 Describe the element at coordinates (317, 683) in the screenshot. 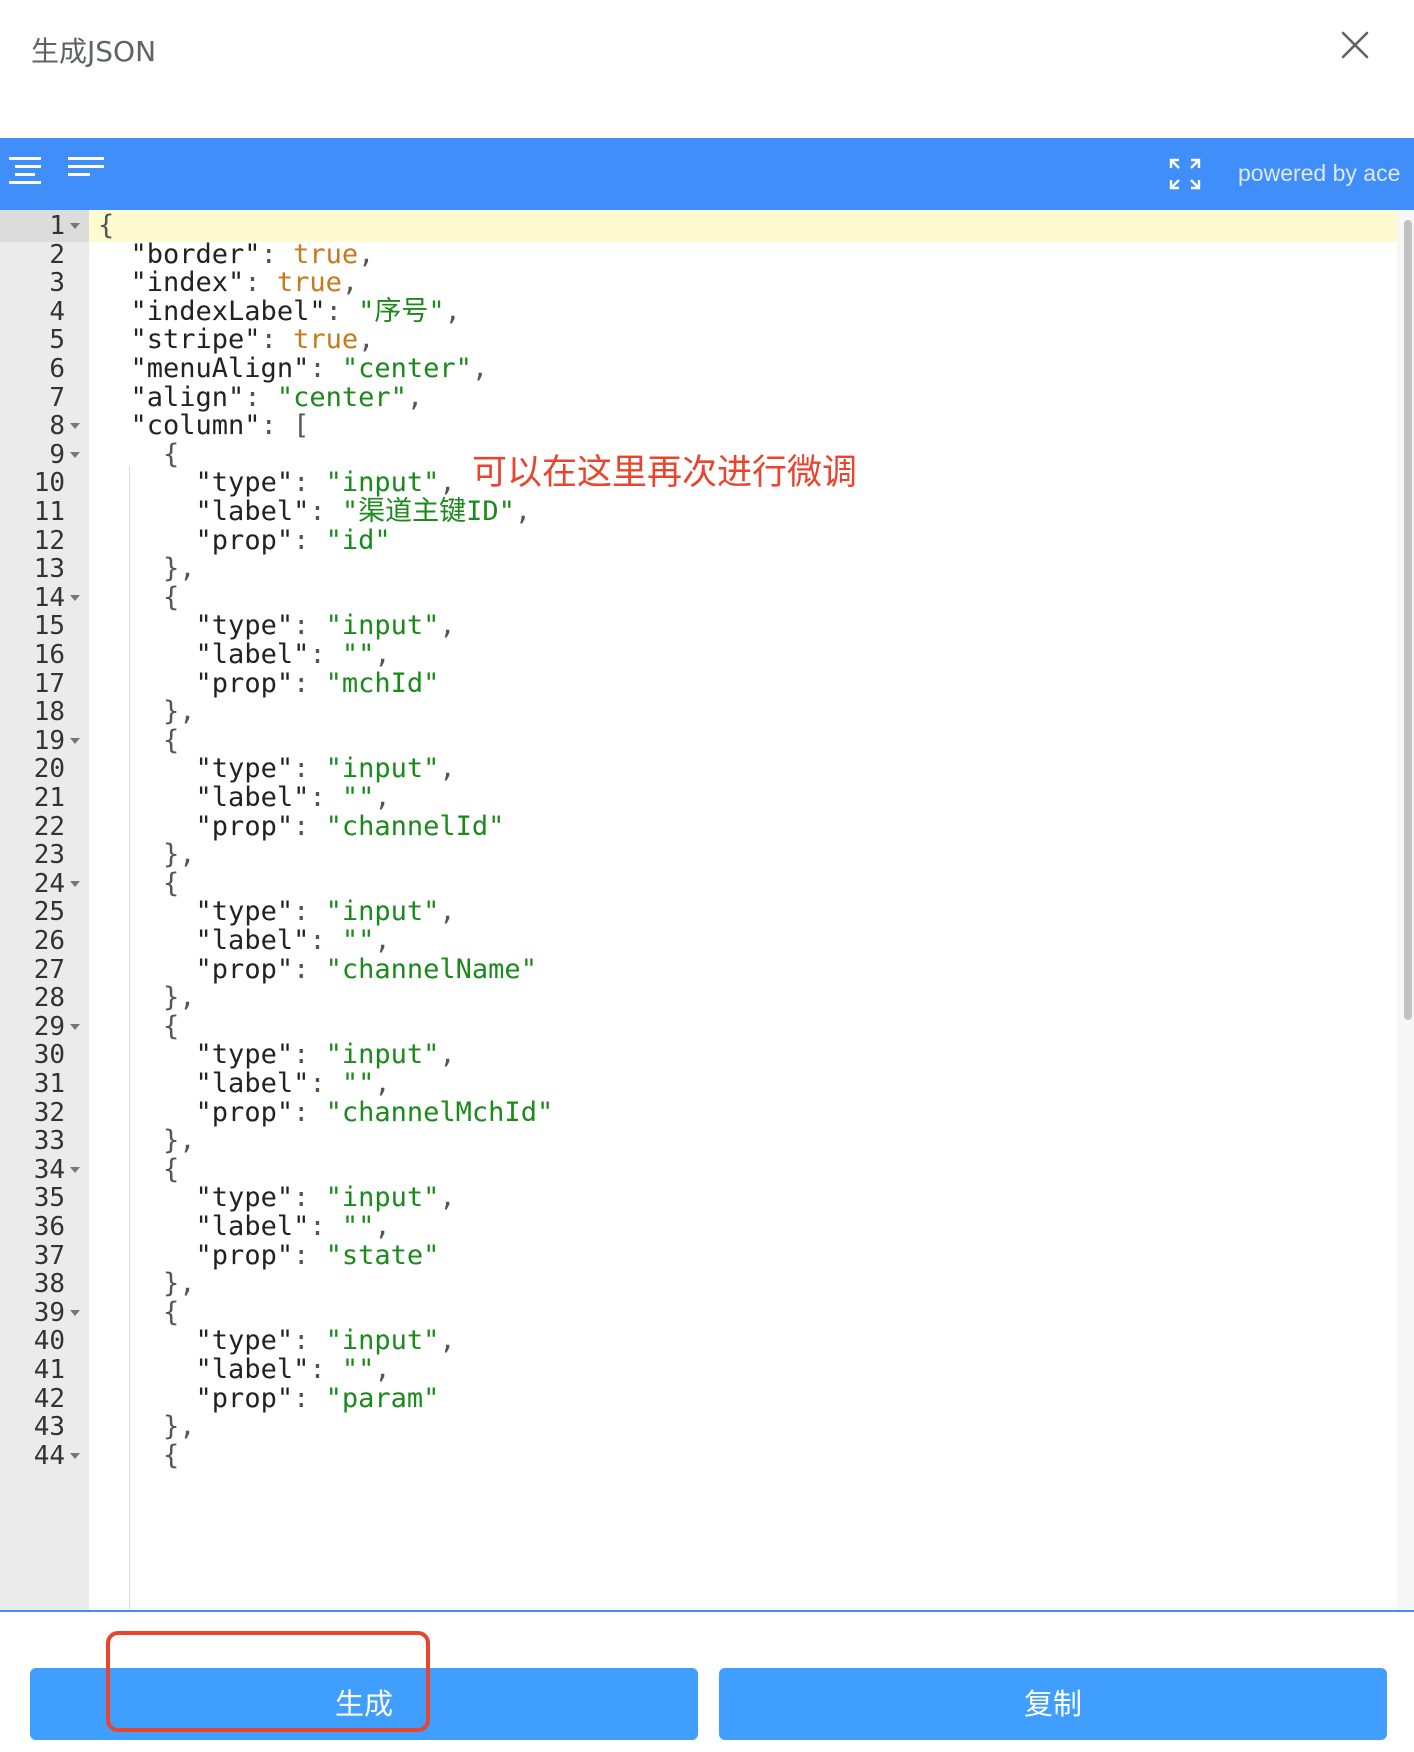

I see `code-text: "prop": "mchId"` at that location.